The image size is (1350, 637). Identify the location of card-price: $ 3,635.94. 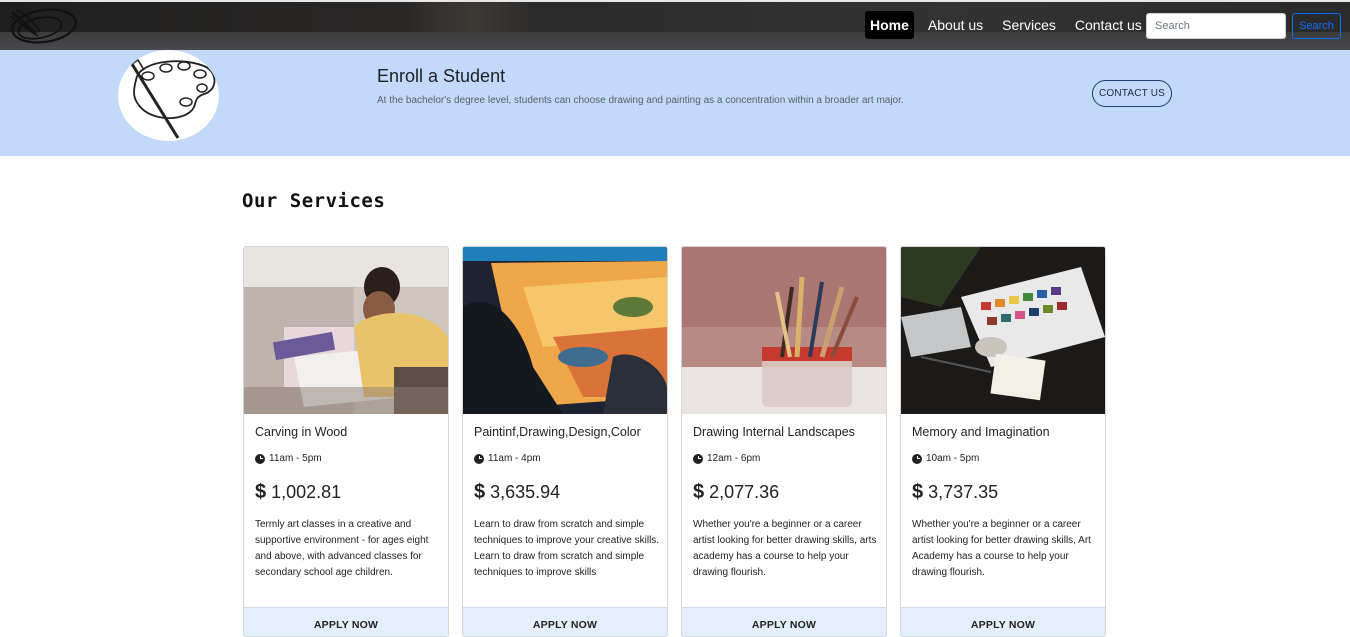
(517, 492).